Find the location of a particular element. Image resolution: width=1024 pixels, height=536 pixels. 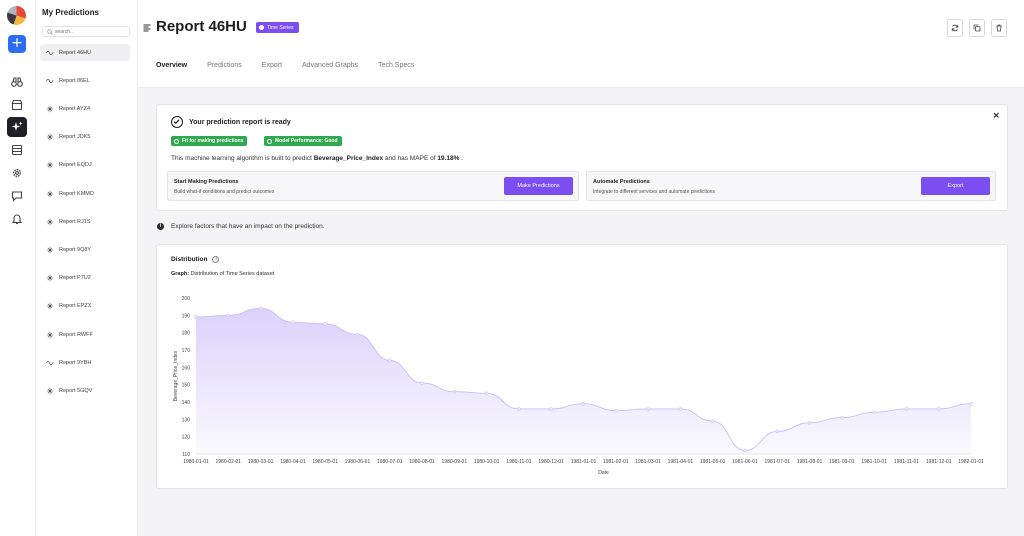

icon-rail: + is located at coordinates (18, 268).